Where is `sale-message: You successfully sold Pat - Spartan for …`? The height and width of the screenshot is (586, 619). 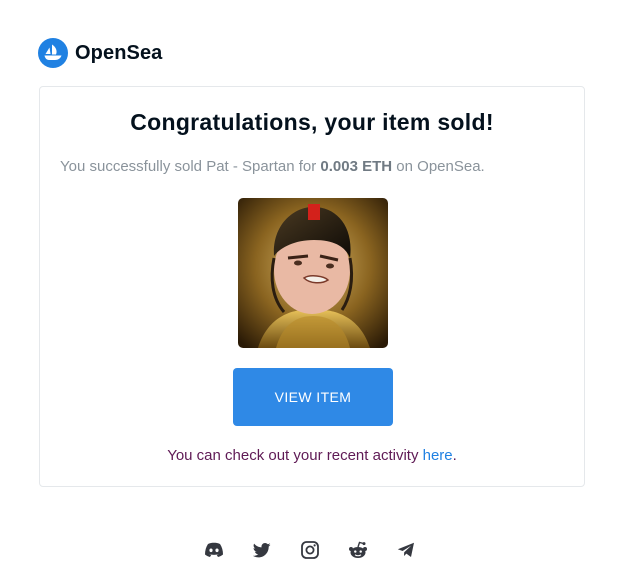 sale-message: You successfully sold Pat - Spartan for … is located at coordinates (272, 166).